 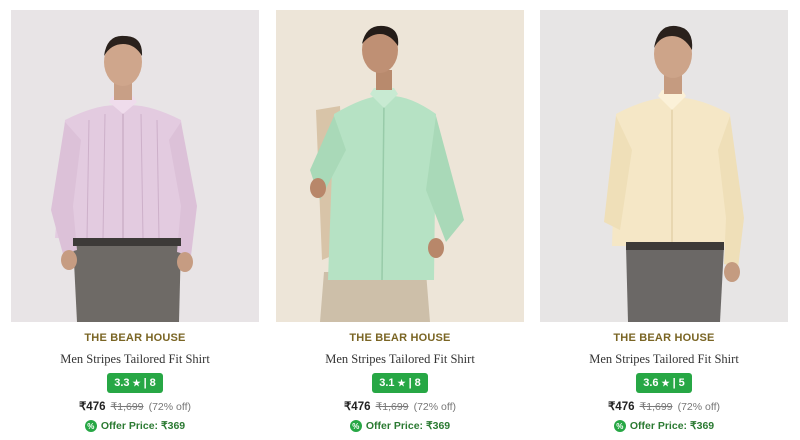 I want to click on rating-badge: 3.6 ★ | 5, so click(x=664, y=383).